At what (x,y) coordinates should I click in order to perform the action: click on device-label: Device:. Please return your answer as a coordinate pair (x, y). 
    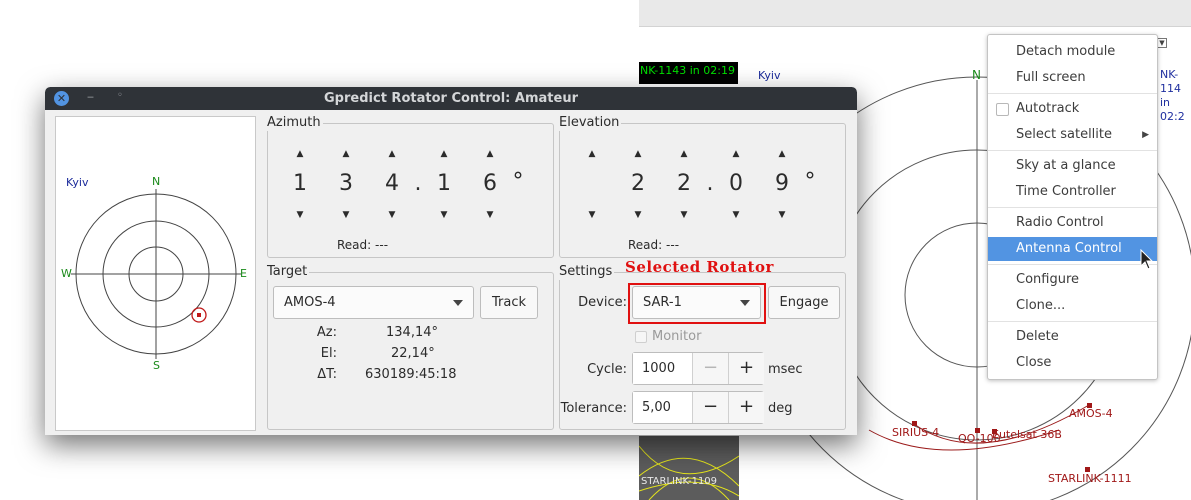
    Looking at the image, I should click on (602, 302).